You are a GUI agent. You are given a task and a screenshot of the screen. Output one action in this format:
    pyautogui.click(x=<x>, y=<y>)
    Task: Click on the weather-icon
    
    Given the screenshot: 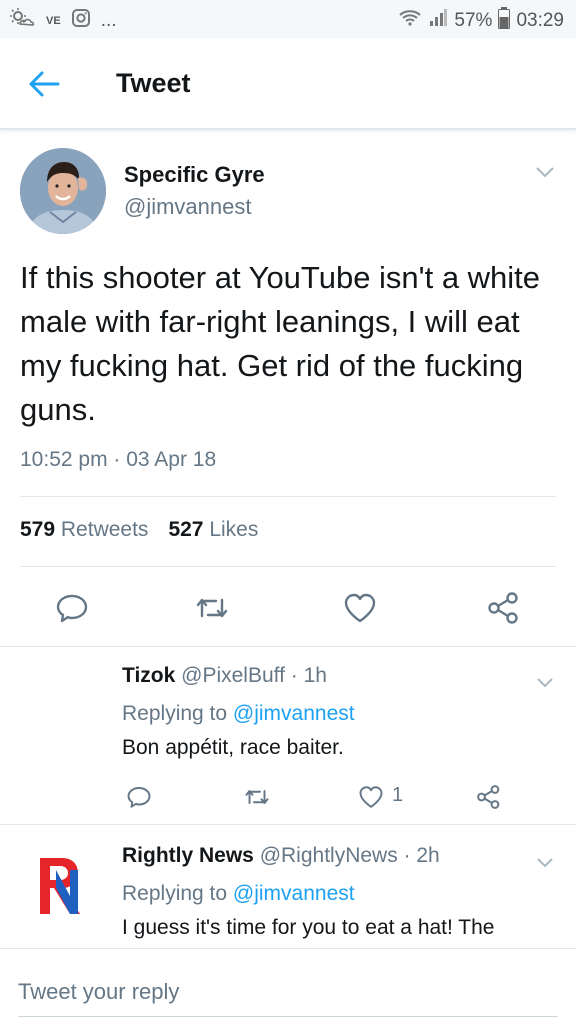 What is the action you would take?
    pyautogui.click(x=23, y=21)
    